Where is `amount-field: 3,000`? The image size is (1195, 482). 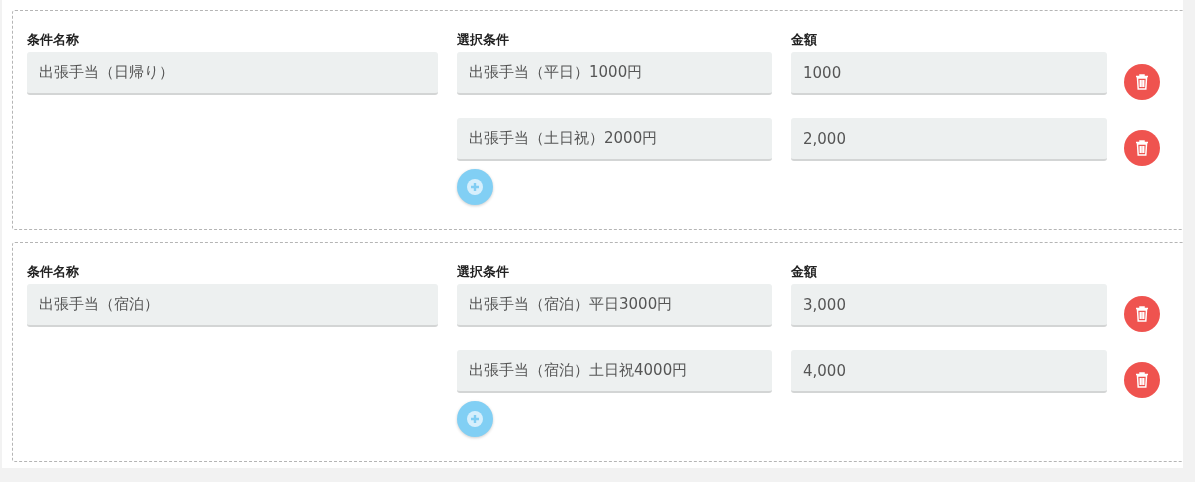
amount-field: 3,000 is located at coordinates (949, 305).